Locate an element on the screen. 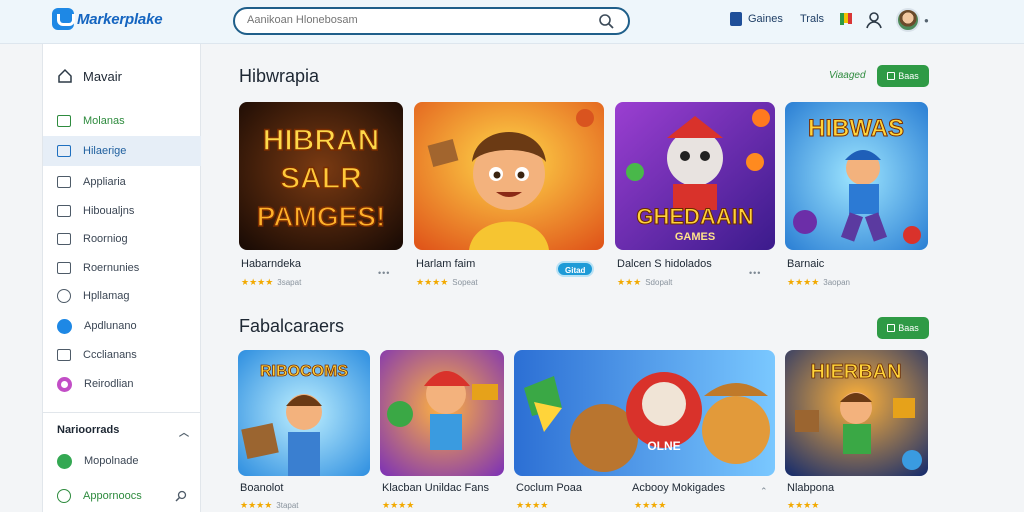 The height and width of the screenshot is (512, 1024). more-options-icon: ⌃ is located at coordinates (764, 491).